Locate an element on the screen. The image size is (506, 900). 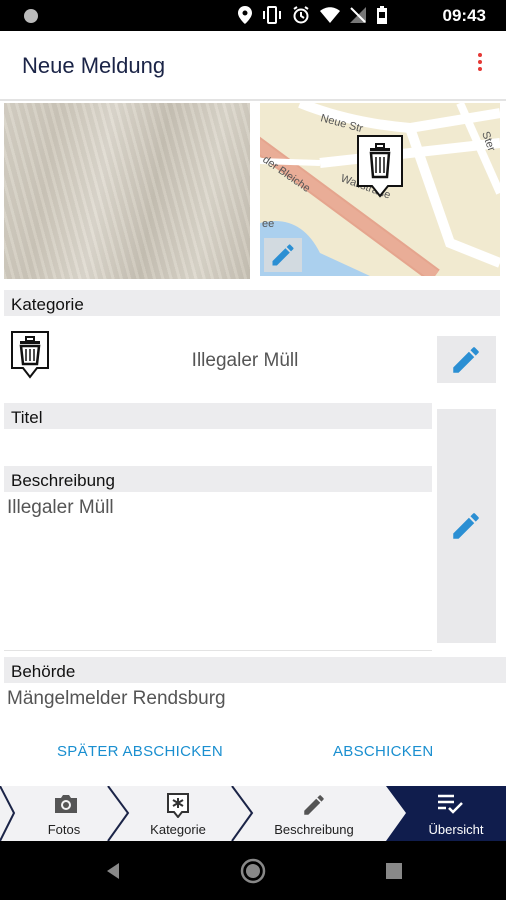
text-edit-button is located at coordinates (466, 526).